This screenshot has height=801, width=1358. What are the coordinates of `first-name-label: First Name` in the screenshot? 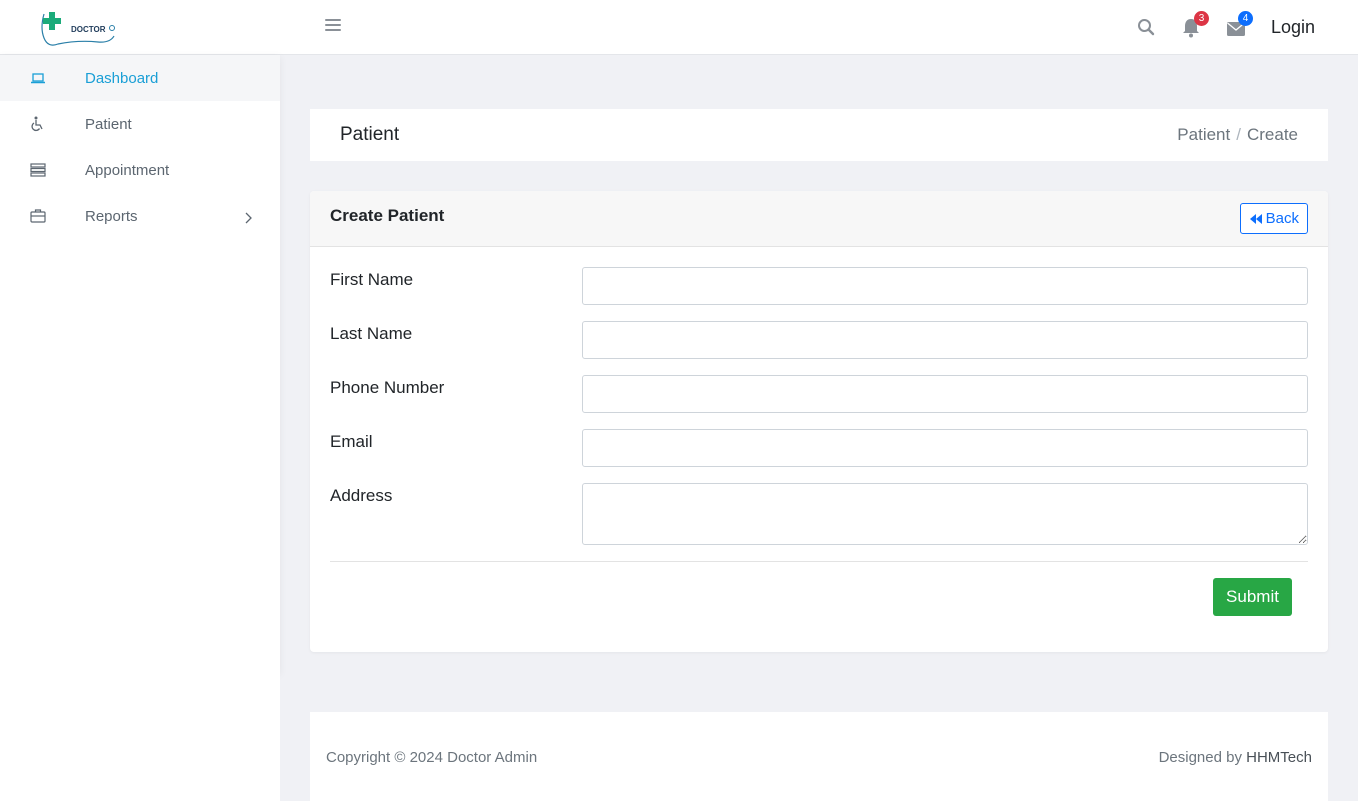 It's located at (372, 279).